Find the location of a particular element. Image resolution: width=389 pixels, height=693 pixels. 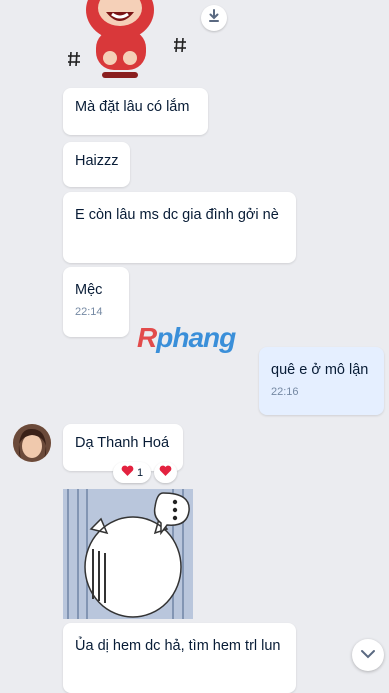

download-icon is located at coordinates (214, 18).